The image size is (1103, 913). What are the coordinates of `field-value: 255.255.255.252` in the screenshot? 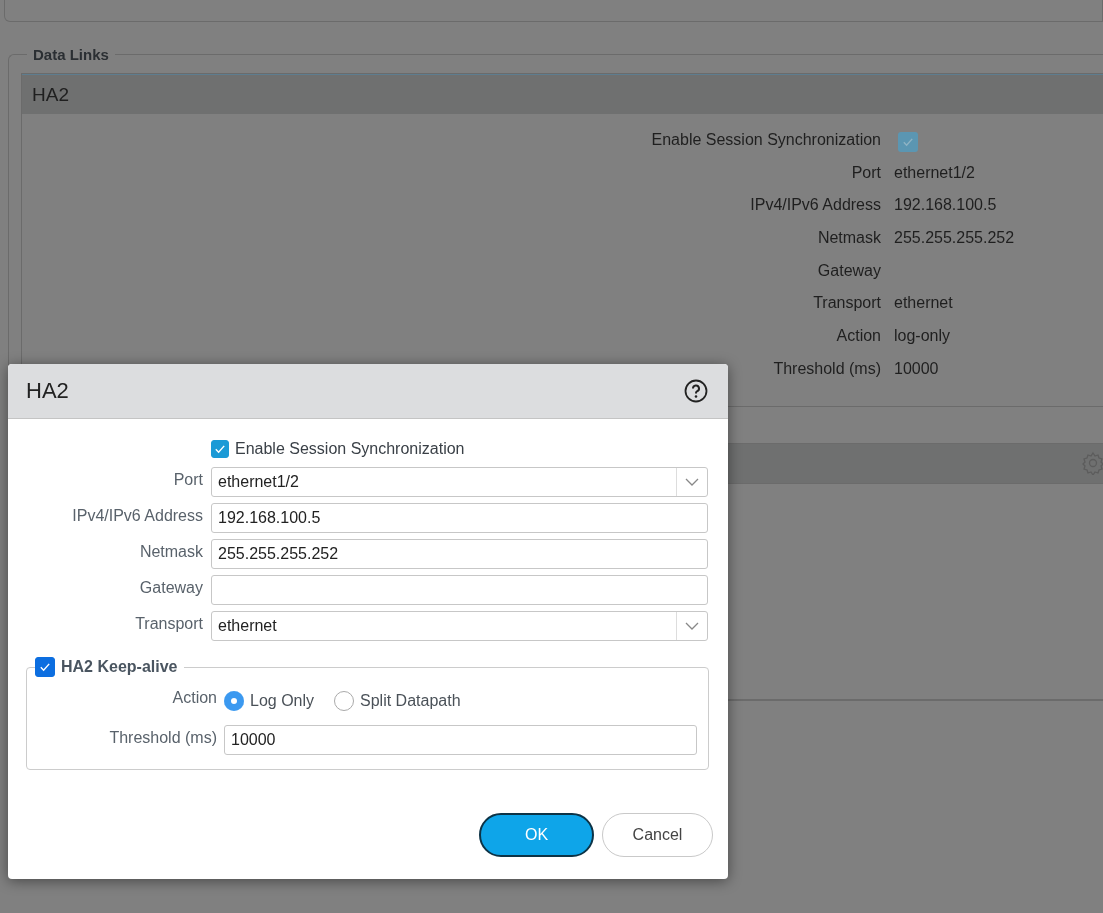 It's located at (955, 238).